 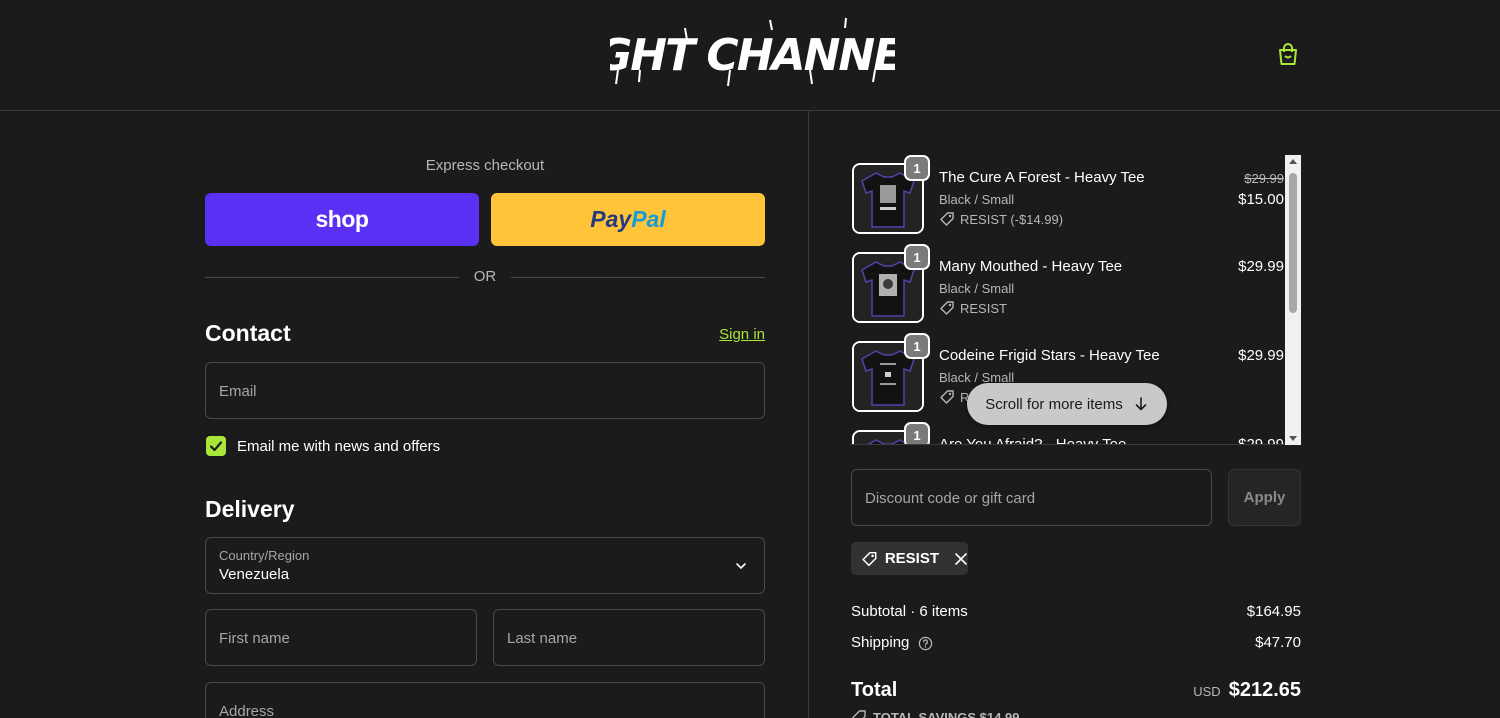 What do you see at coordinates (808, 414) in the screenshot?
I see `column-divider` at bounding box center [808, 414].